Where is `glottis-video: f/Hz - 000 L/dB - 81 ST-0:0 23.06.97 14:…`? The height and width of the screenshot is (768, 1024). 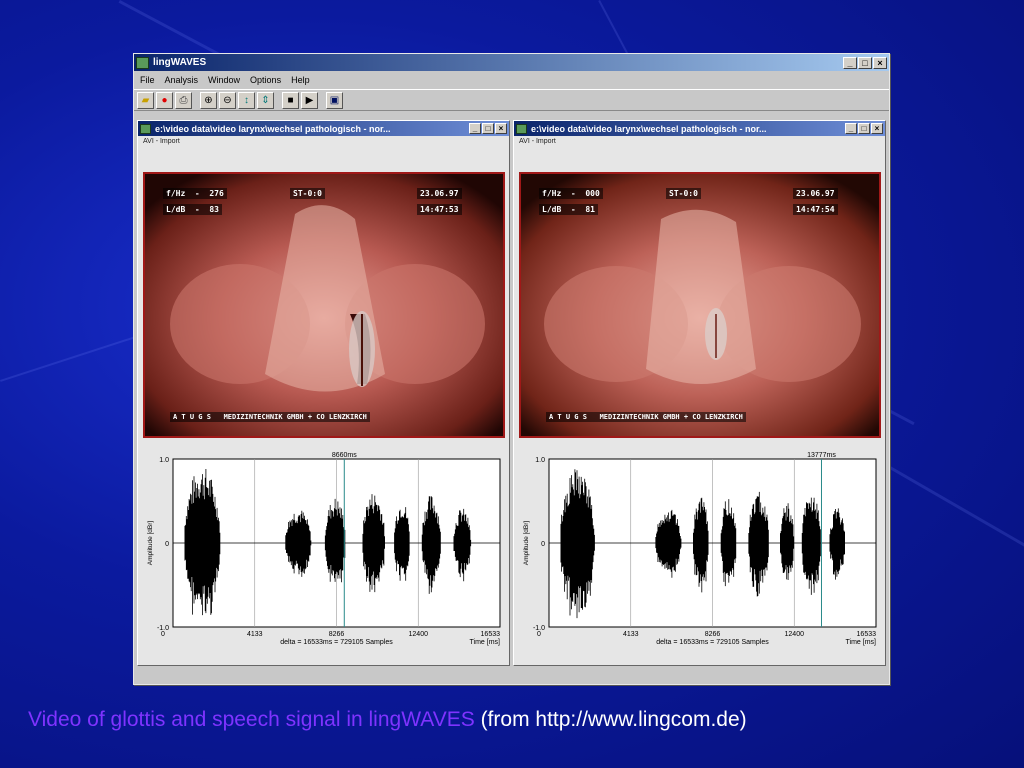
glottis-video: f/Hz - 000 L/dB - 81 ST-0:0 23.06.97 14:… is located at coordinates (700, 305).